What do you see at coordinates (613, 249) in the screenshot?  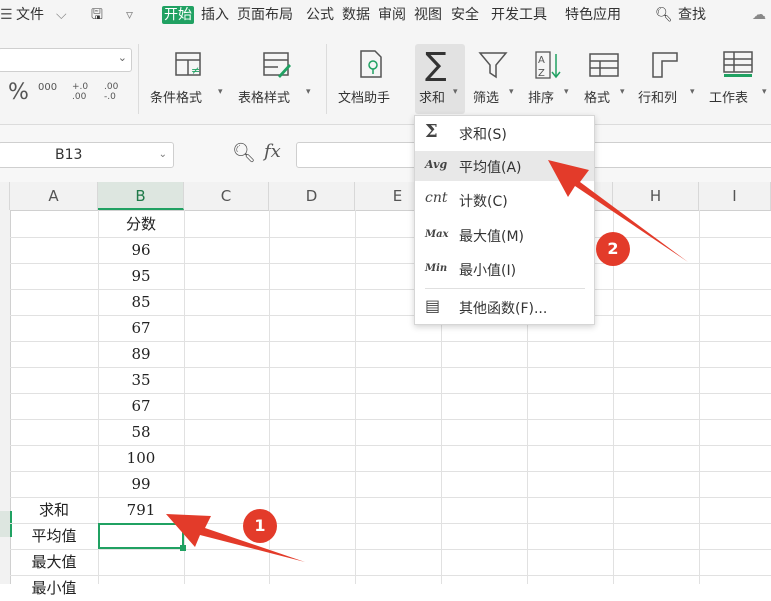 I see `step-badge-2: 2` at bounding box center [613, 249].